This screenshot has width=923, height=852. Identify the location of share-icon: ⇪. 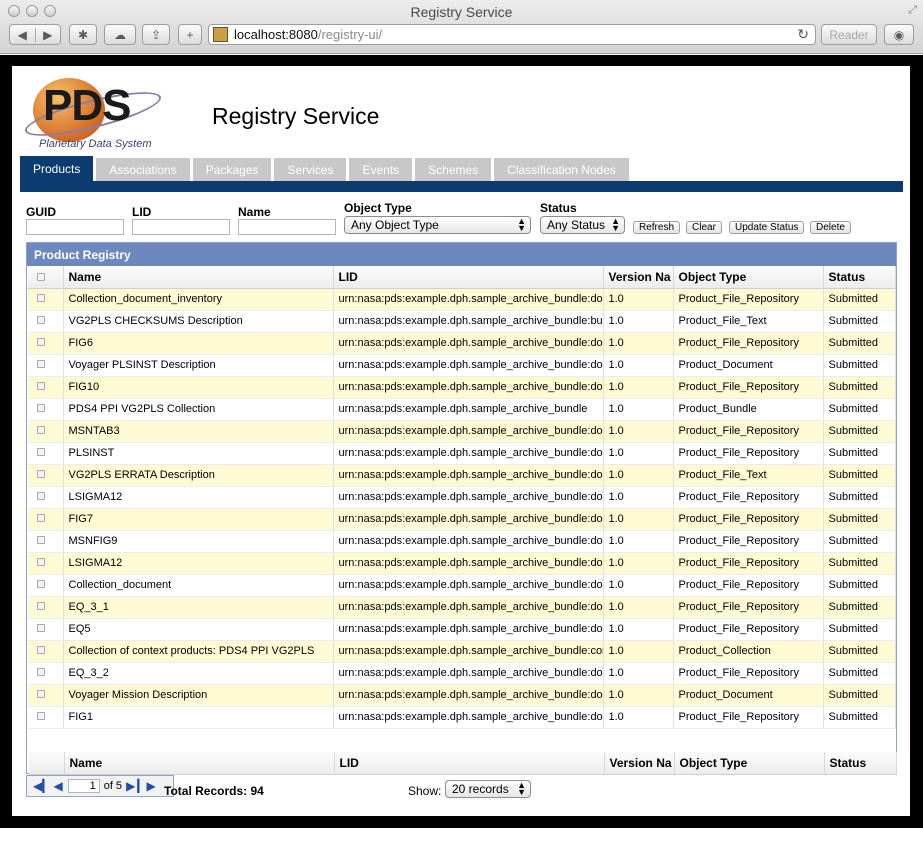
(156, 34).